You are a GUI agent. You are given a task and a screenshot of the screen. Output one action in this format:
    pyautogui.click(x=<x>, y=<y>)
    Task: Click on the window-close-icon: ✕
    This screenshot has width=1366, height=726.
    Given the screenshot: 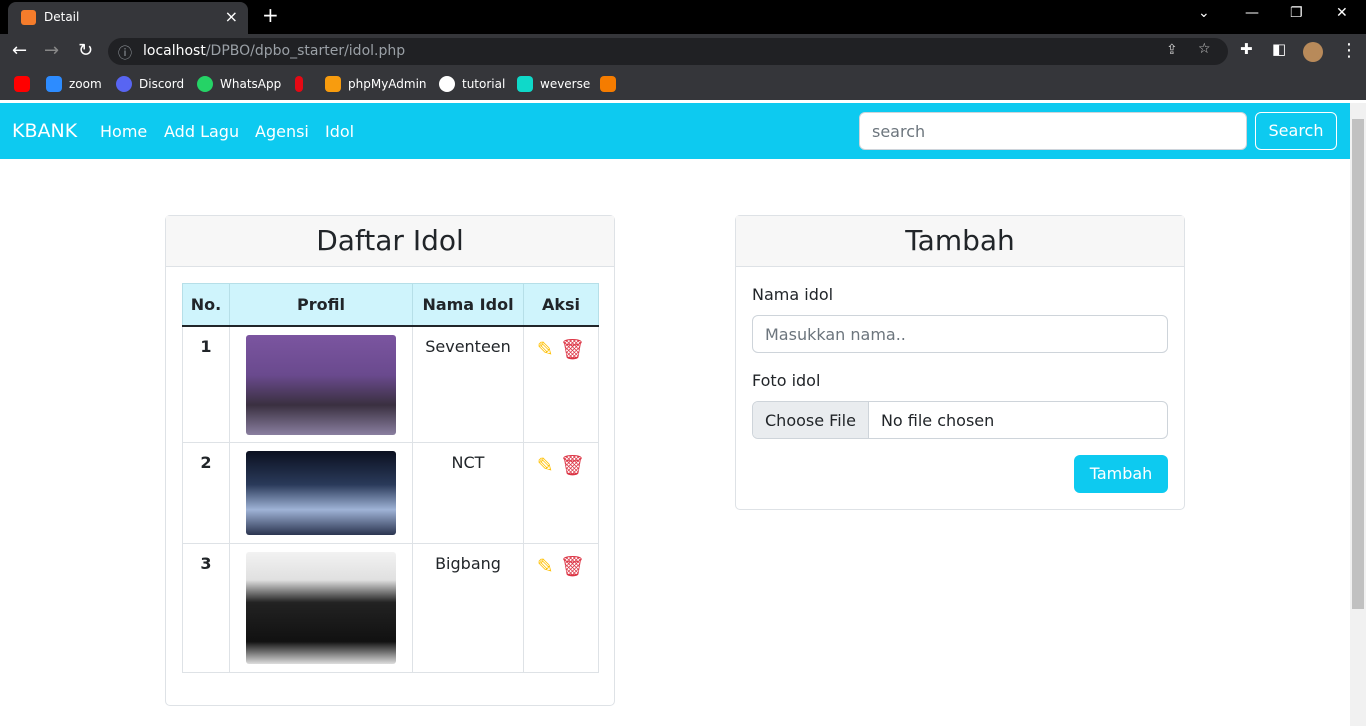 What is the action you would take?
    pyautogui.click(x=1342, y=13)
    